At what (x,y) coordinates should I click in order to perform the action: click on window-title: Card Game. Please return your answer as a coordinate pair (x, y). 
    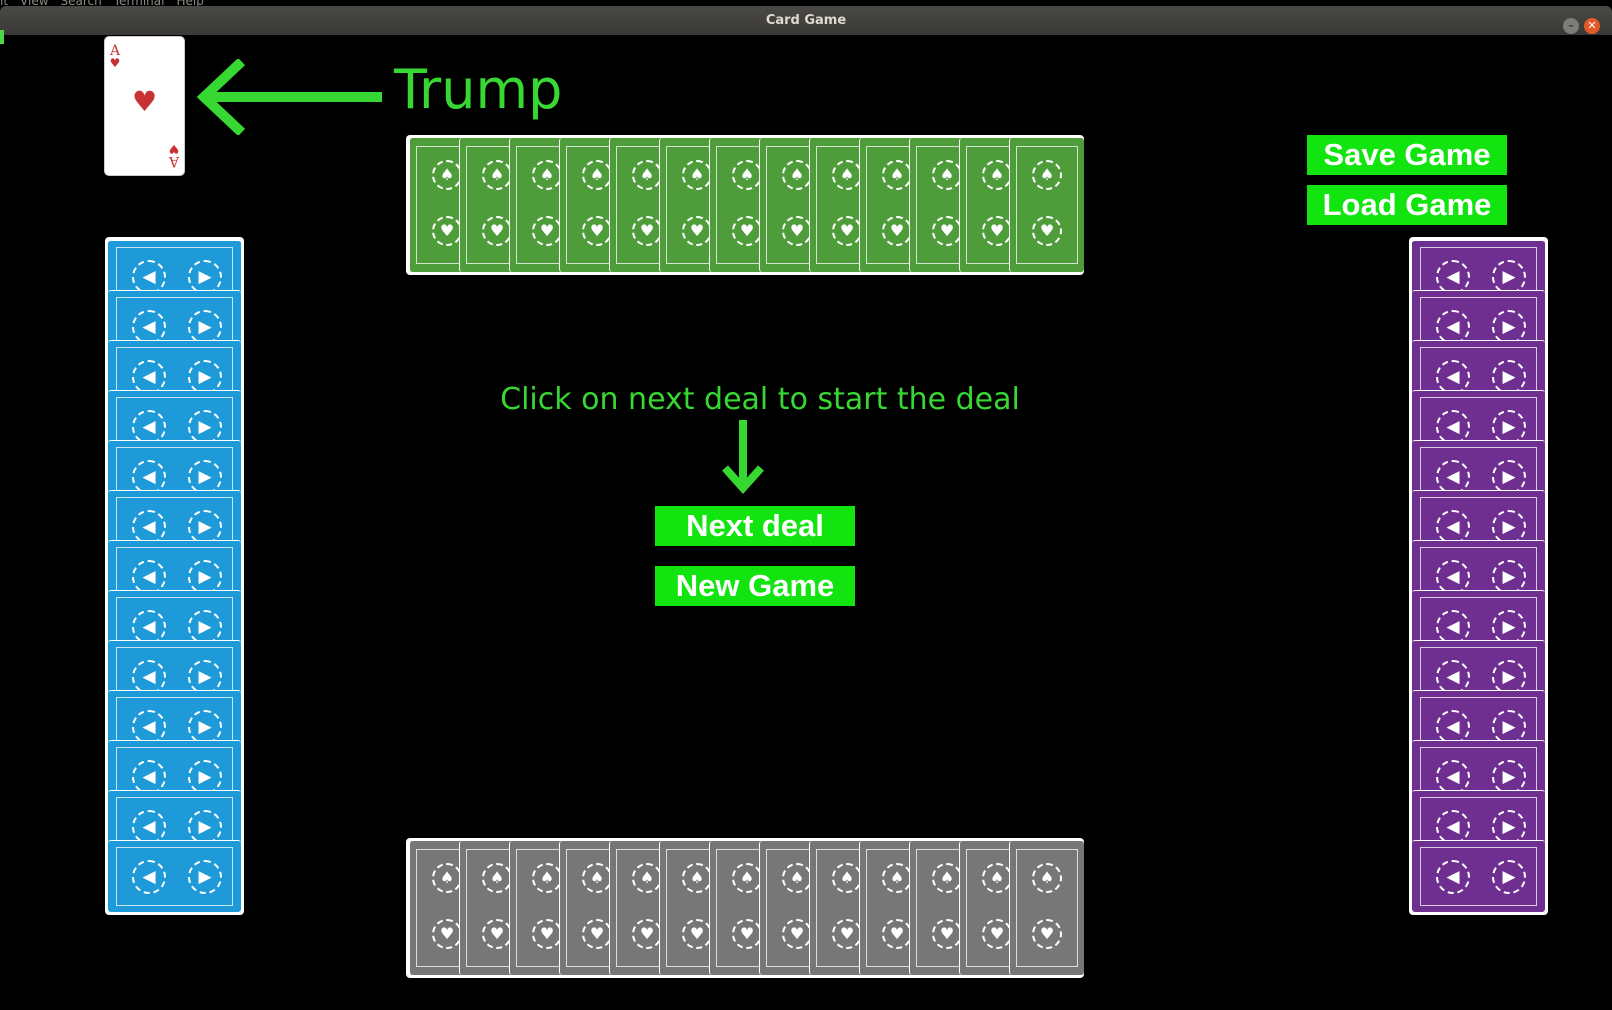
    Looking at the image, I should click on (806, 20).